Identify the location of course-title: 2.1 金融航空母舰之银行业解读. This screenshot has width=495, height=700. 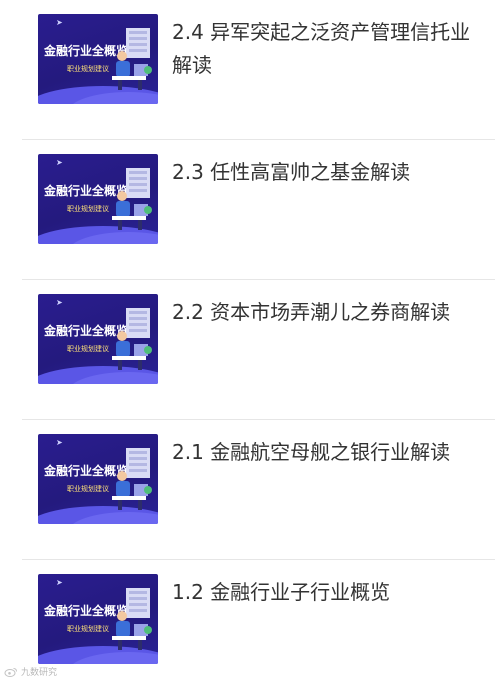
(322, 452).